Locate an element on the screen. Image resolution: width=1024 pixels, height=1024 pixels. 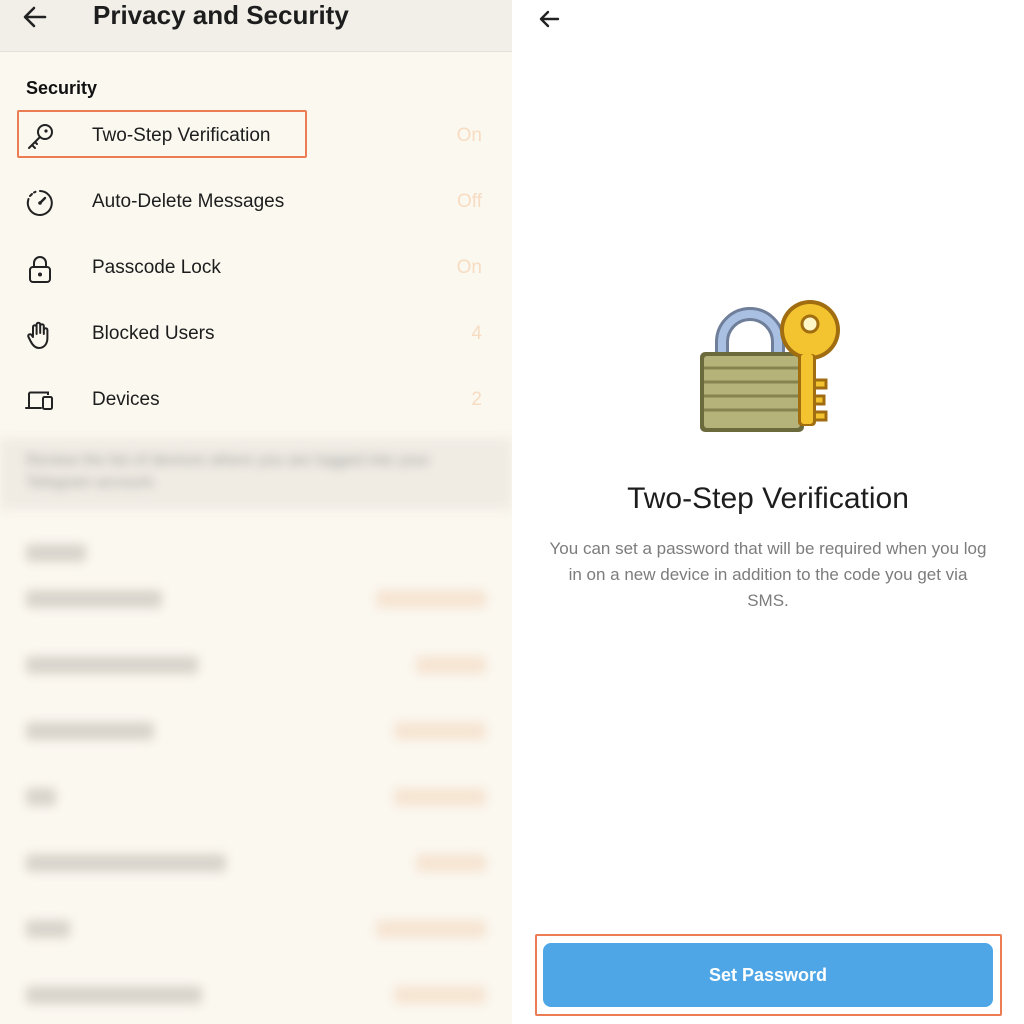
settings-row-passcode-lock: Passcode Lock On is located at coordinates (256, 268).